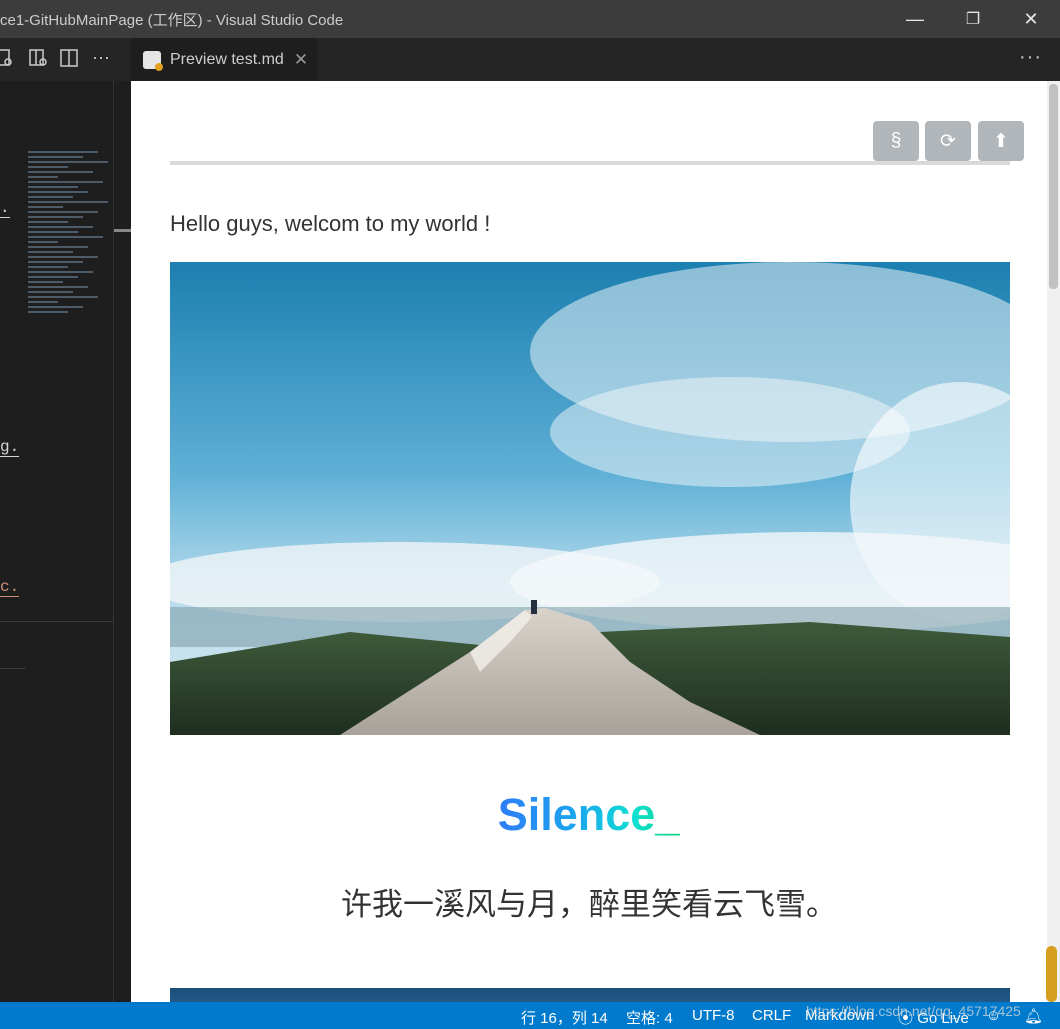  What do you see at coordinates (590, 163) in the screenshot?
I see `horizontal-rule` at bounding box center [590, 163].